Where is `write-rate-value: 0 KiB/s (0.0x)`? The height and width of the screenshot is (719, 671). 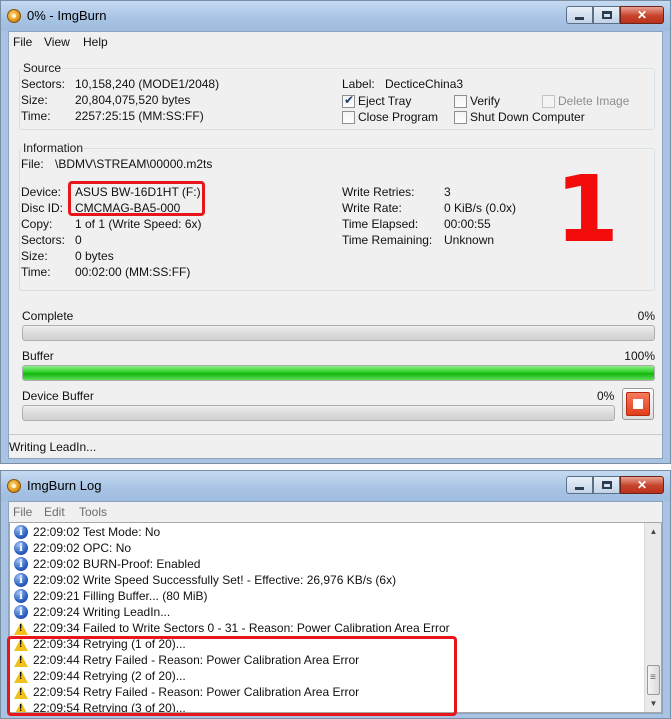 write-rate-value: 0 KiB/s (0.0x) is located at coordinates (480, 208).